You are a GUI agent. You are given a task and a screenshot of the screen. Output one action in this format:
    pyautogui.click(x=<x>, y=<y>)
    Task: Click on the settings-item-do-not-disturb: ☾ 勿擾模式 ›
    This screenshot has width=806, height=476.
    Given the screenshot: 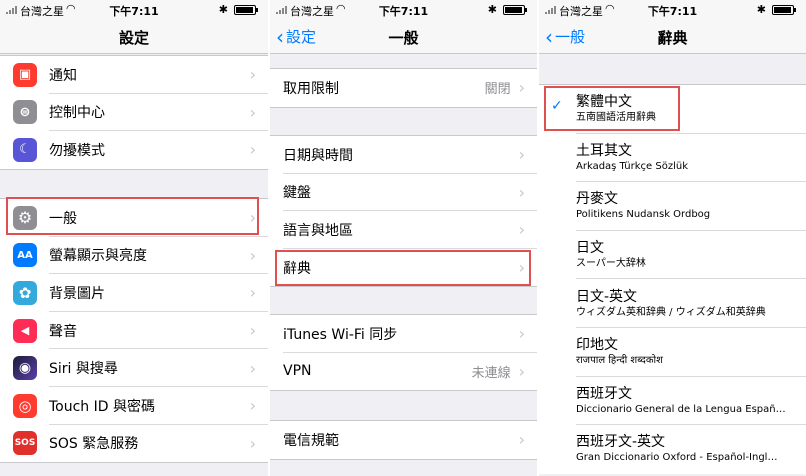 What is the action you would take?
    pyautogui.click(x=134, y=150)
    